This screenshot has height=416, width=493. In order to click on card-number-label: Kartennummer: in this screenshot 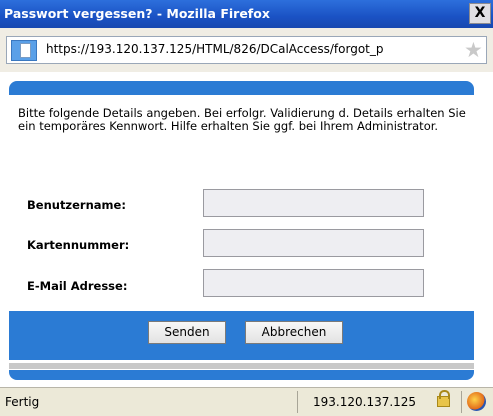, I will do `click(78, 245)`.